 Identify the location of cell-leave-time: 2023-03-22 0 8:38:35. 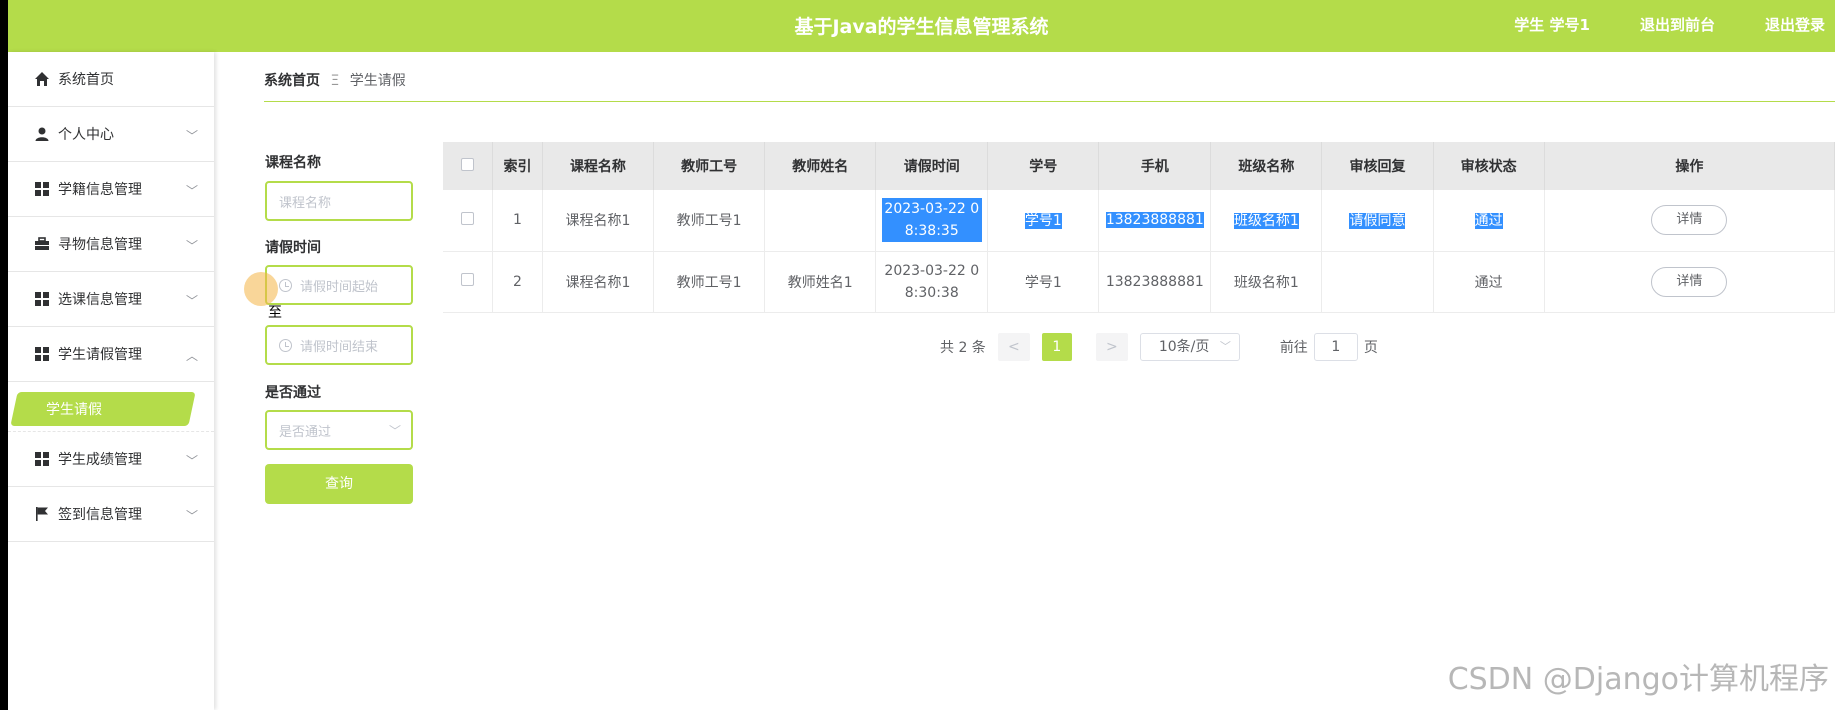
(932, 221).